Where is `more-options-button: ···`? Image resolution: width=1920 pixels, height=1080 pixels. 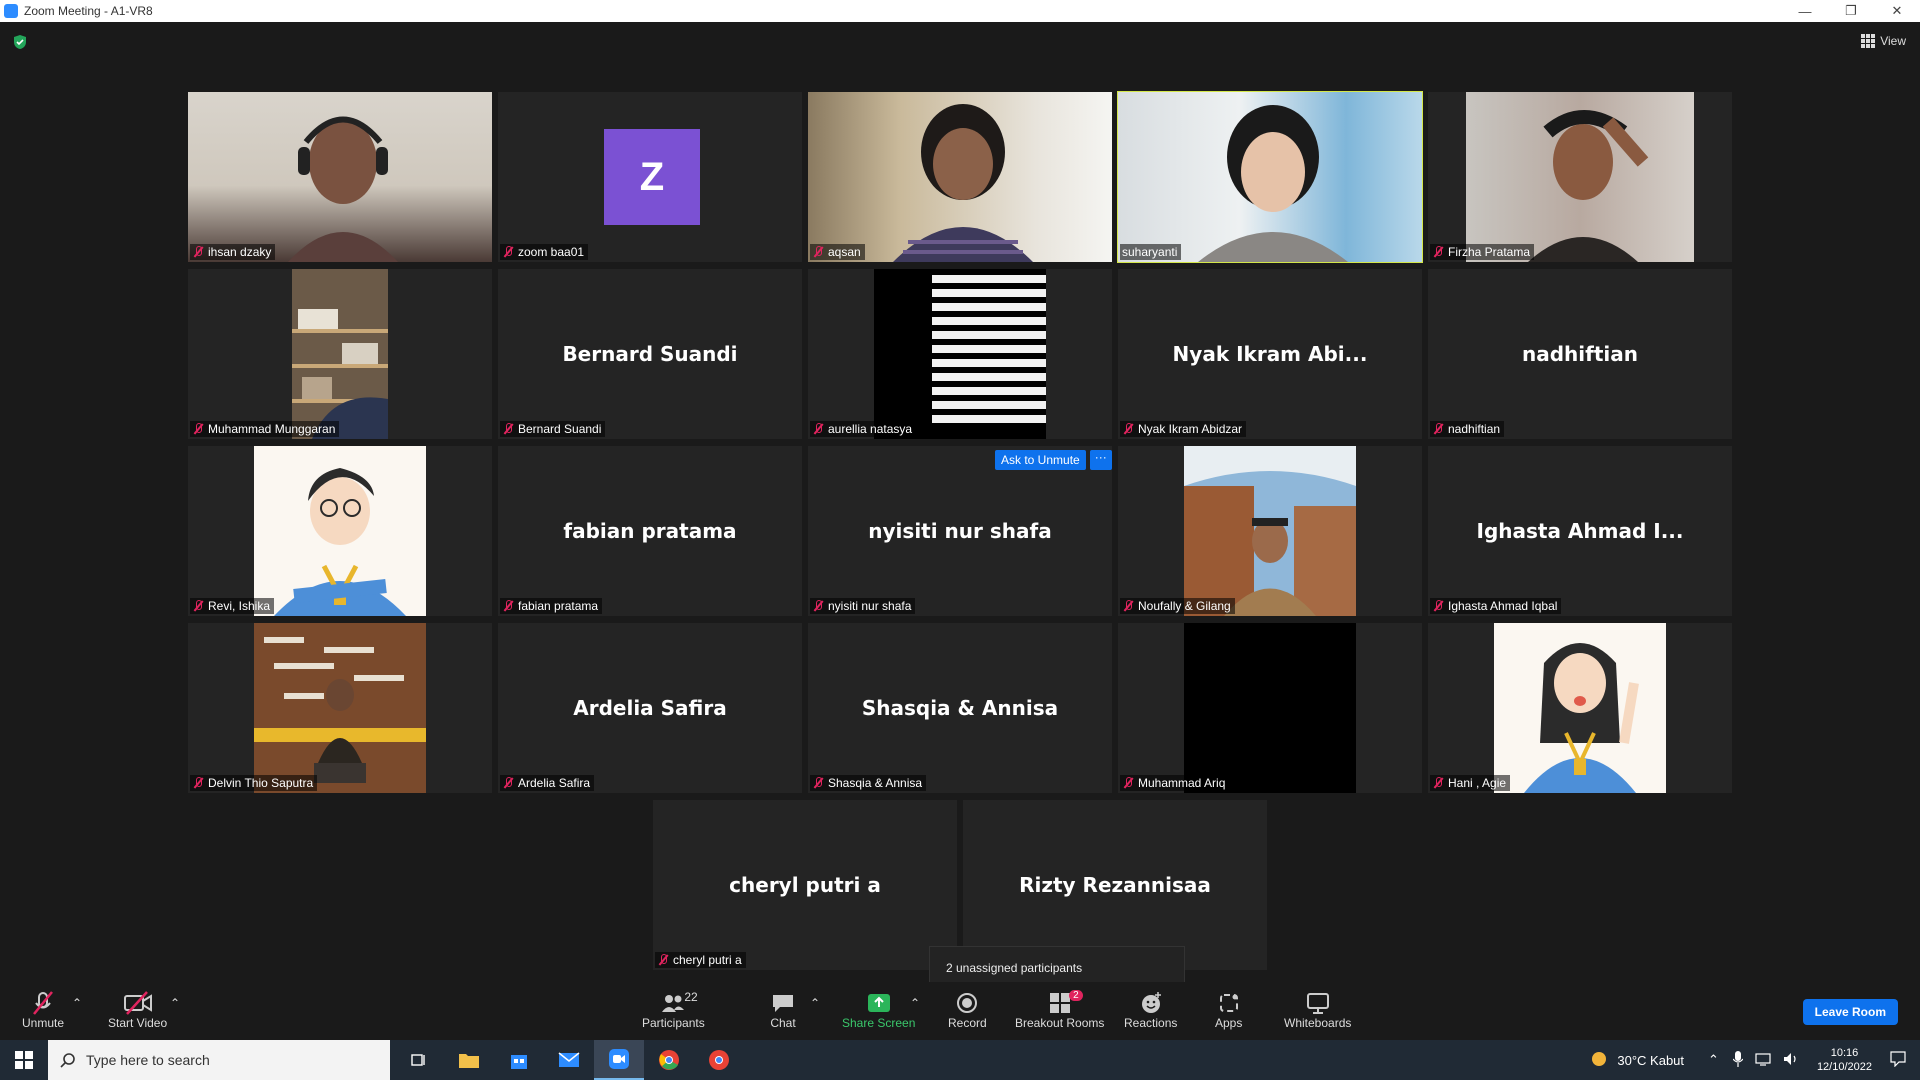
more-options-button: ··· is located at coordinates (1100, 460).